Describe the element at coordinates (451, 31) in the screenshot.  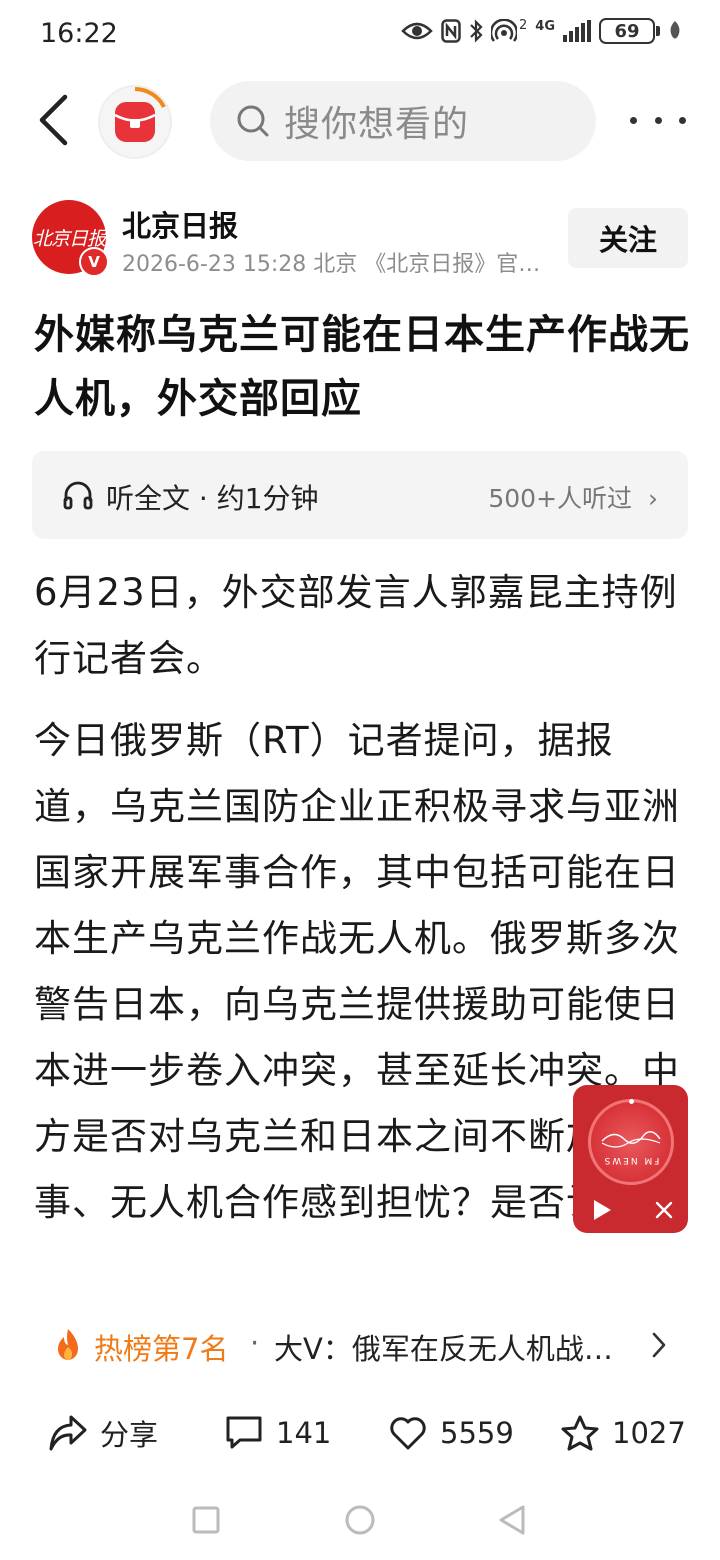
I see `nfc-icon` at that location.